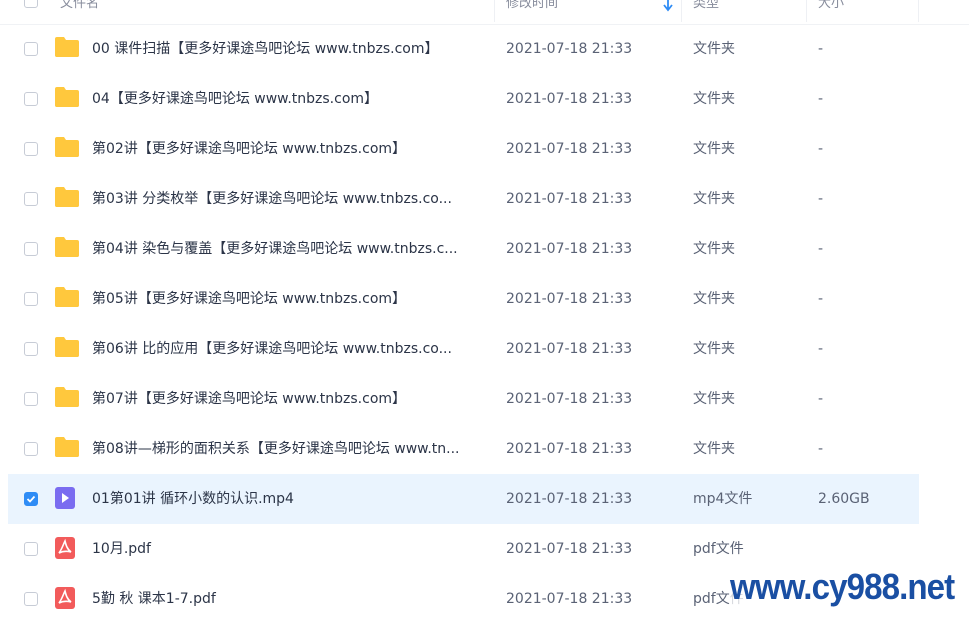  Describe the element at coordinates (79, 7) in the screenshot. I see `column-header-name: 文件名` at that location.